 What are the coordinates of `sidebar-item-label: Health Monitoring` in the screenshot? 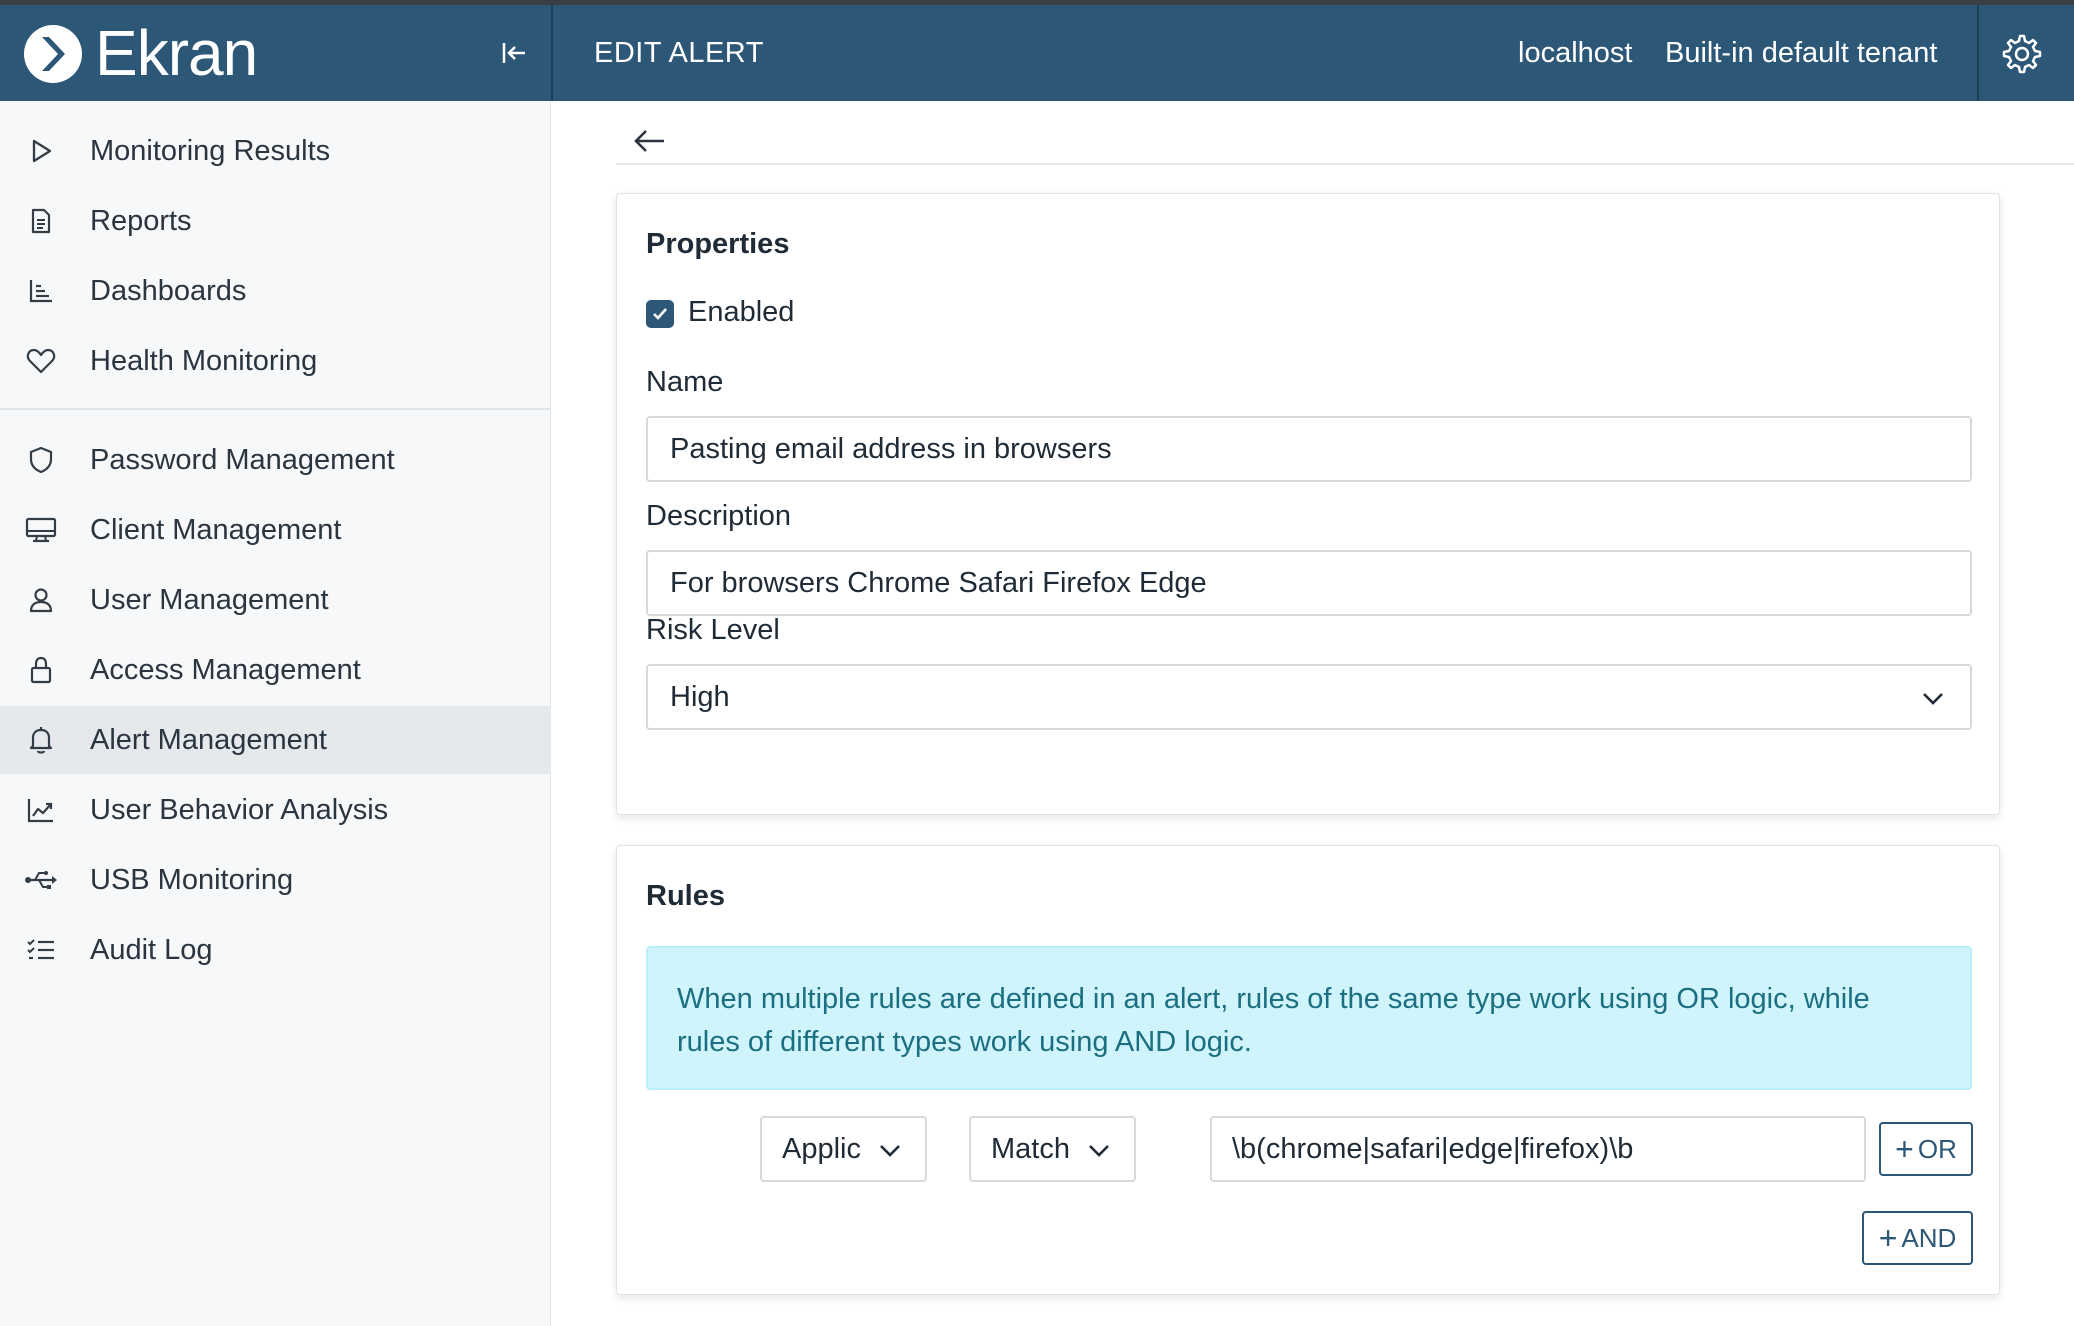 It's located at (204, 360).